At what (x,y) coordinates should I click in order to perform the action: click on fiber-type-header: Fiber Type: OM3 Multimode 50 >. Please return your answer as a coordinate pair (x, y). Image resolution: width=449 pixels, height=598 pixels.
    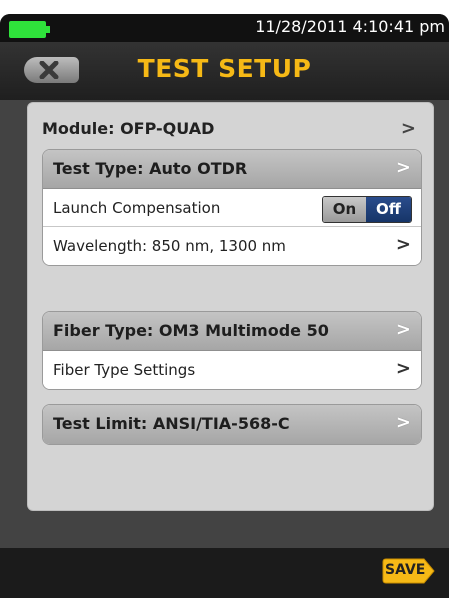
    Looking at the image, I should click on (232, 331).